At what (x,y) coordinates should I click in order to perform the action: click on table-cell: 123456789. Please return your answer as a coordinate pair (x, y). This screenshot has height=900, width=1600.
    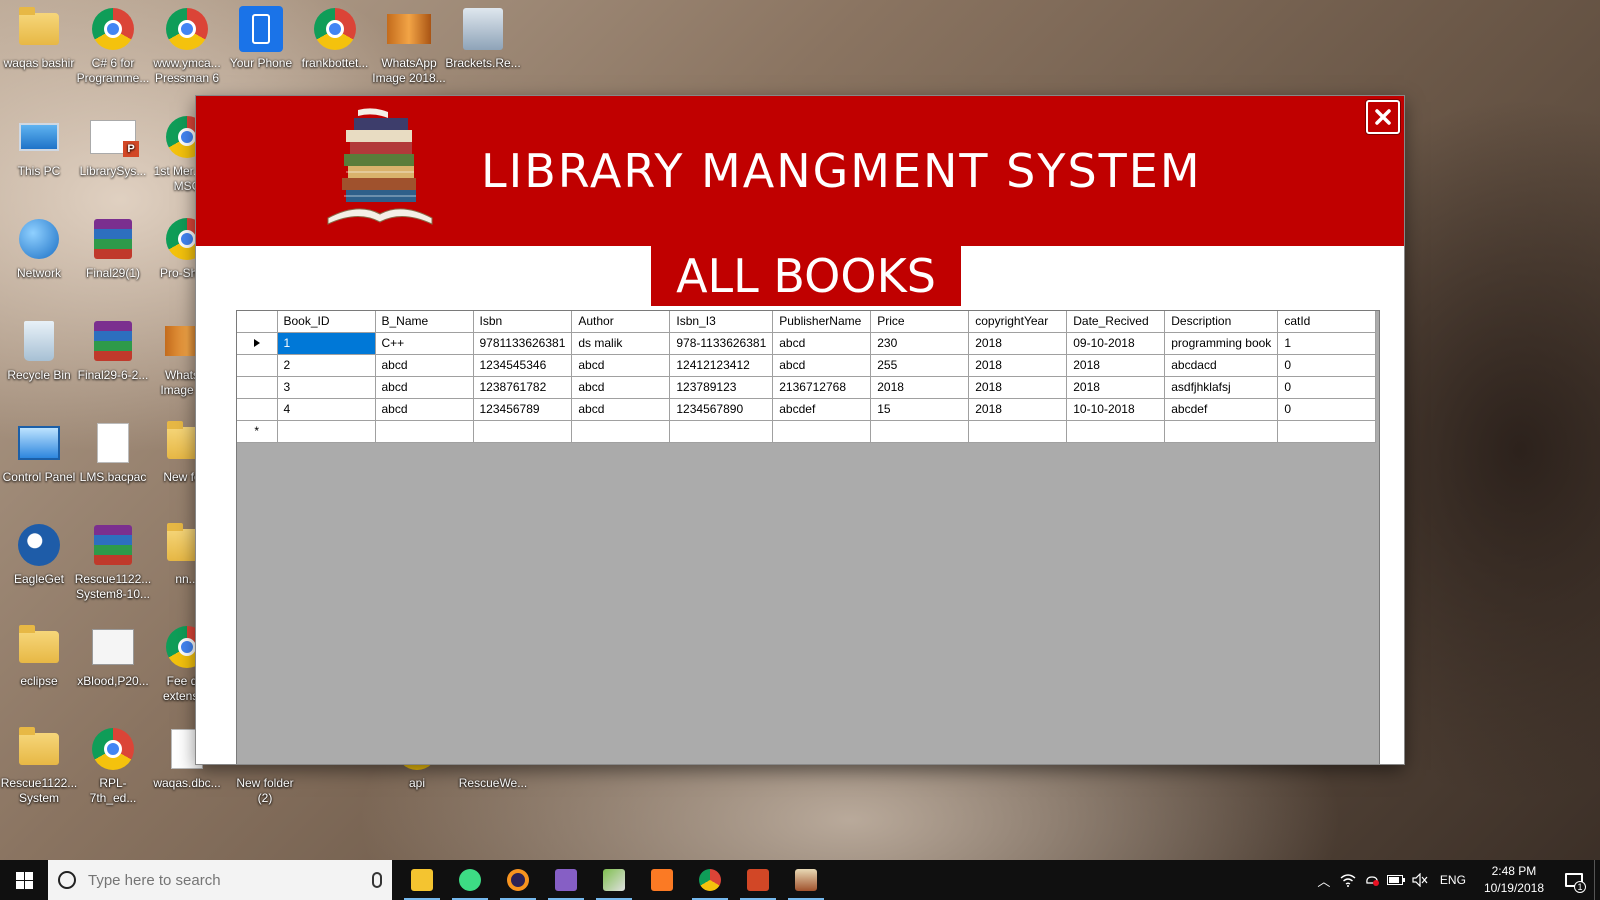
    Looking at the image, I should click on (523, 409).